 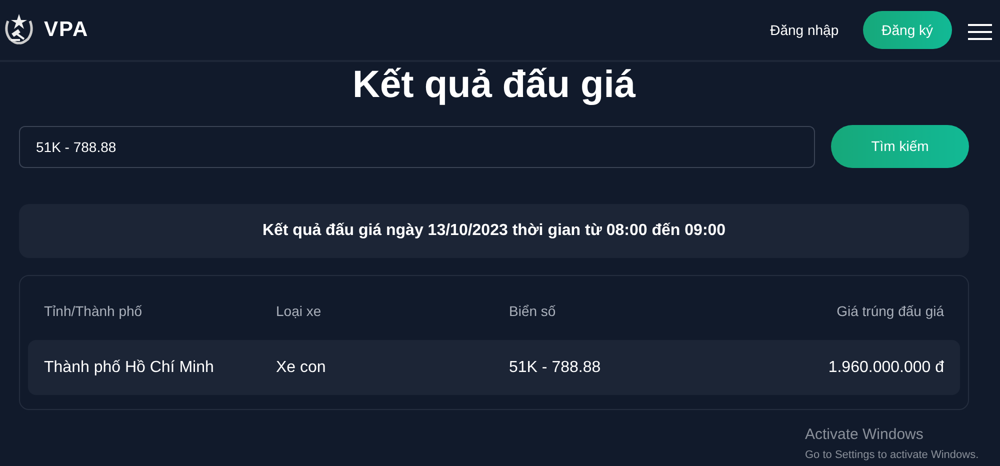 I want to click on table-cell-text: Thành phố Hồ Chí Minh, so click(x=129, y=368).